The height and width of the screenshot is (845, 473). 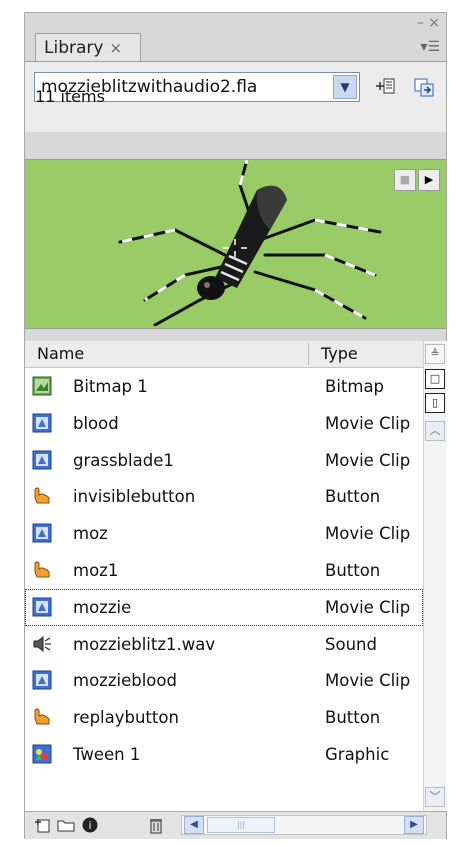 What do you see at coordinates (96, 570) in the screenshot?
I see `item-name: moz1` at bounding box center [96, 570].